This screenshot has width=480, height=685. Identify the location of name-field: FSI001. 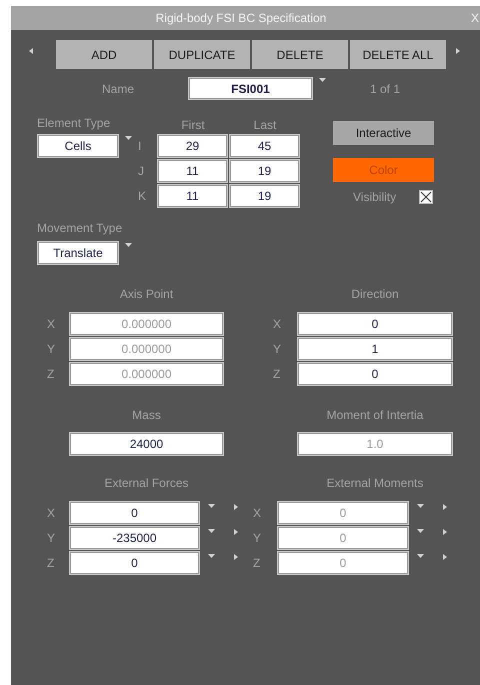
(250, 88).